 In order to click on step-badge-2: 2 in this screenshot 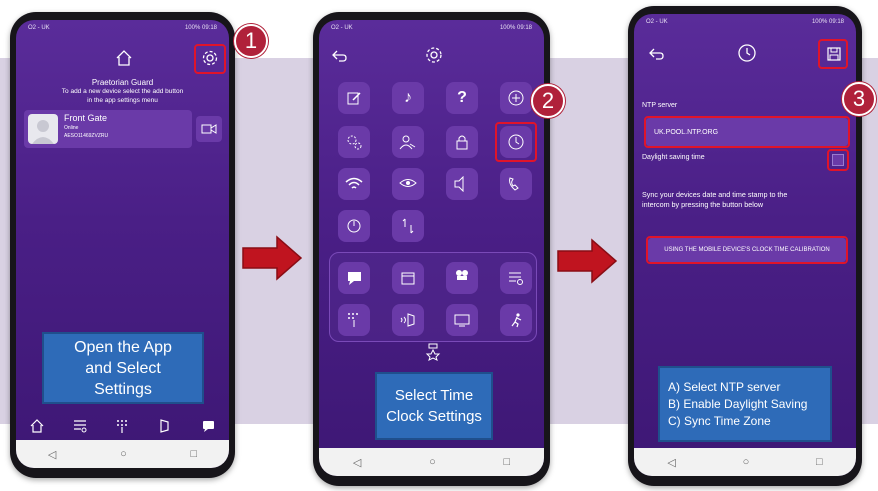, I will do `click(548, 101)`.